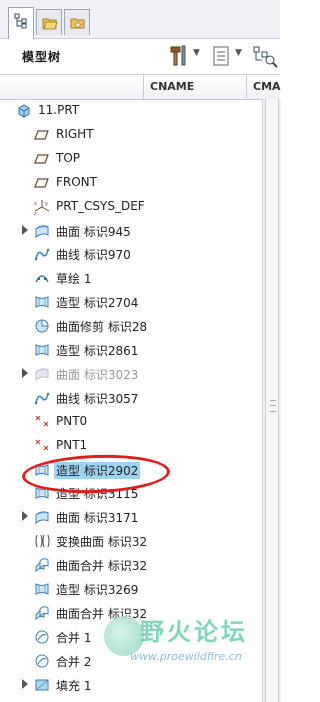 The height and width of the screenshot is (702, 320). I want to click on svg-text: x, so click(35, 204).